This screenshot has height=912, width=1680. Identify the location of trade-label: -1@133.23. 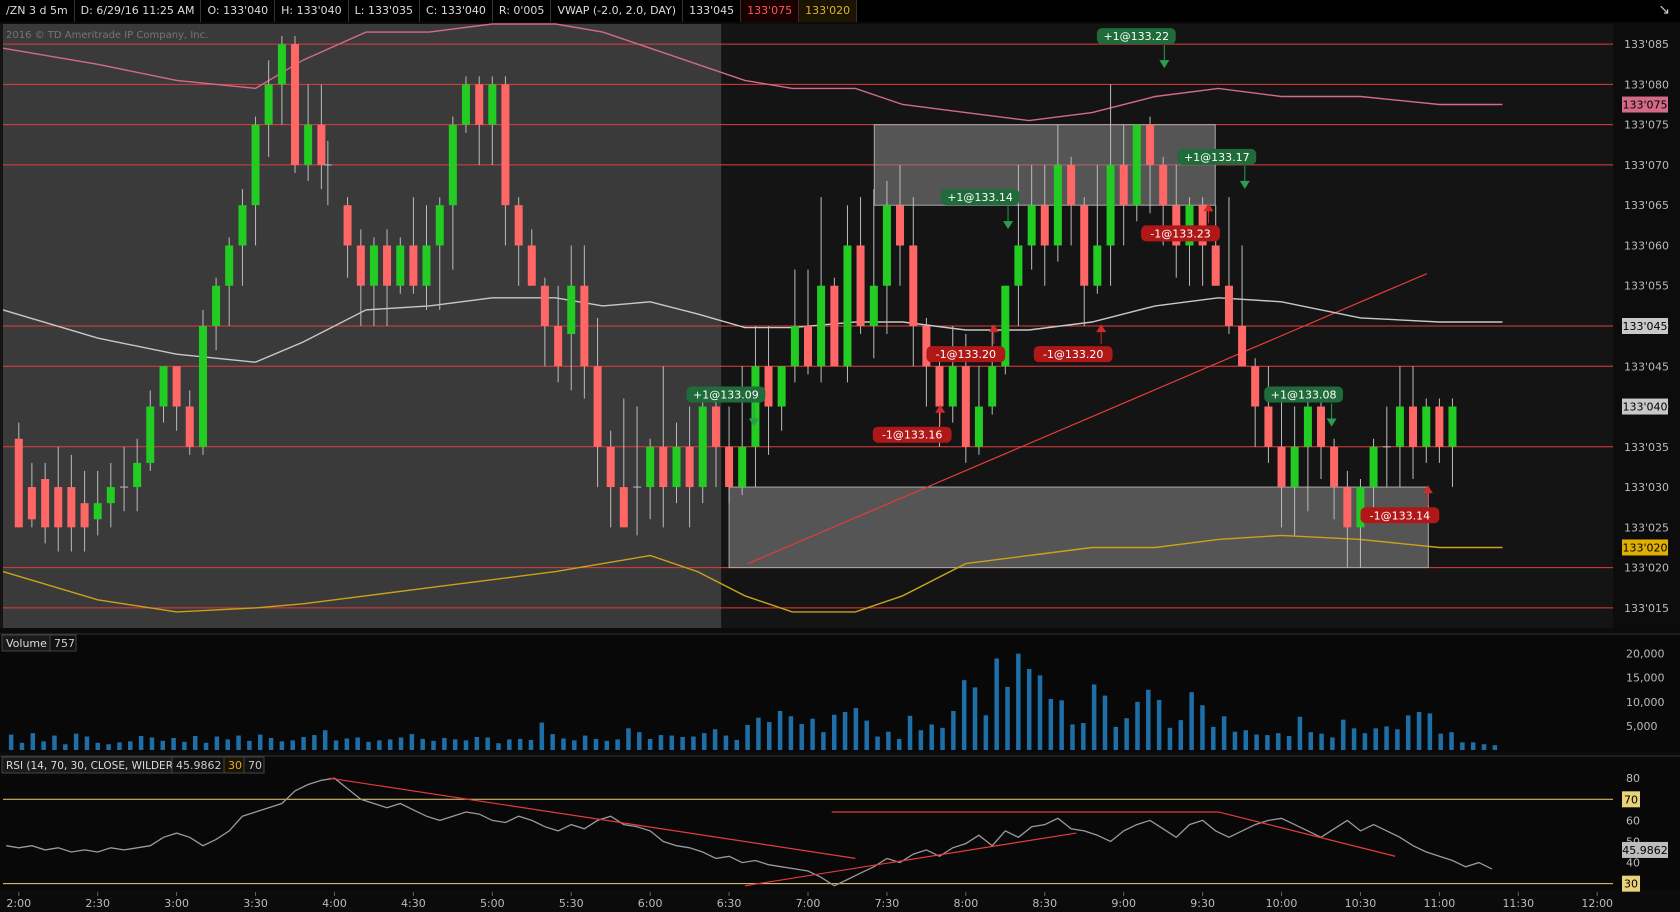
(1180, 233).